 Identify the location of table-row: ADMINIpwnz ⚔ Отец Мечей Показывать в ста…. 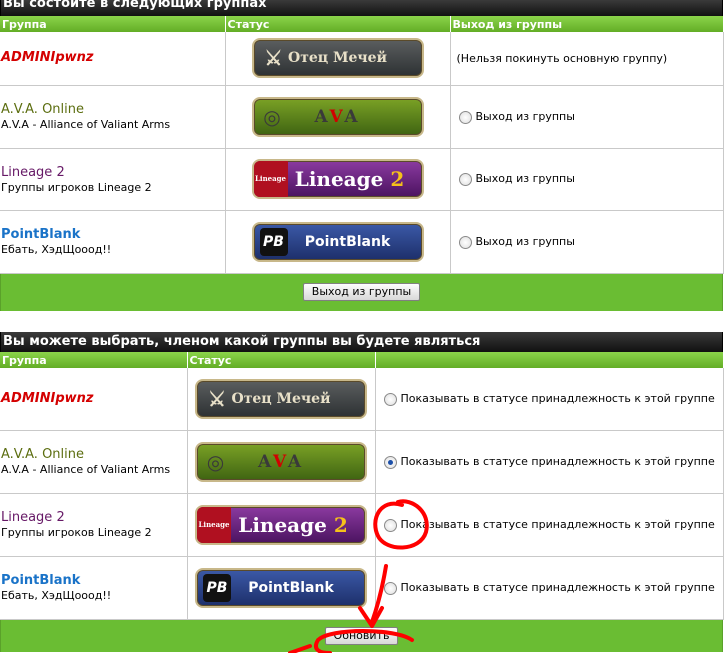
(362, 399).